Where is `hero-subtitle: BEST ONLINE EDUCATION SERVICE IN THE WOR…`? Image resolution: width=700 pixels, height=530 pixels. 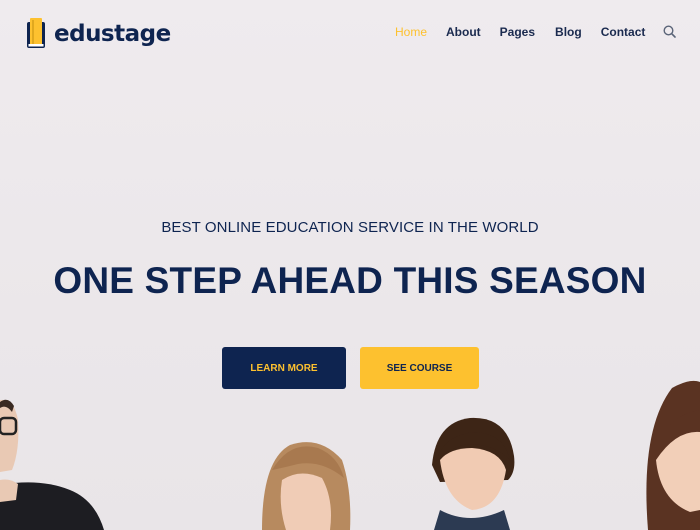
hero-subtitle: BEST ONLINE EDUCATION SERVICE IN THE WOR… is located at coordinates (350, 227).